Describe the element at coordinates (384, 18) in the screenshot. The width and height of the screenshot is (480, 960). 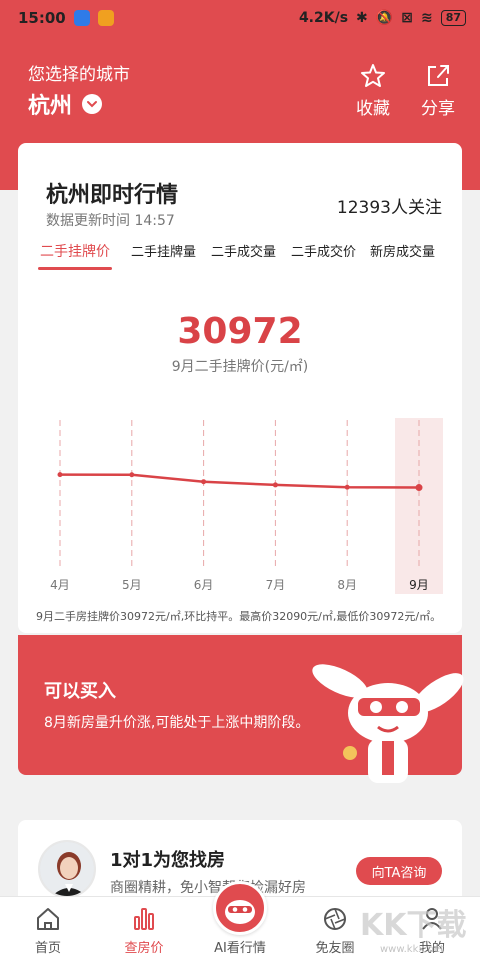
I see `mute-icon: 🔕` at that location.